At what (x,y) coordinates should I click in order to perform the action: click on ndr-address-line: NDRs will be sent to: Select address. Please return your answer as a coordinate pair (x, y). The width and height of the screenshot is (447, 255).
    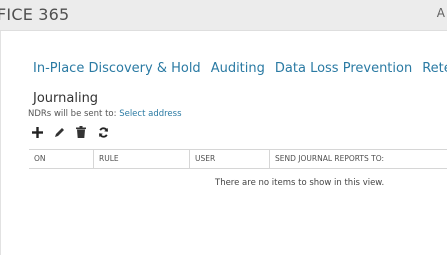
    Looking at the image, I should click on (105, 114).